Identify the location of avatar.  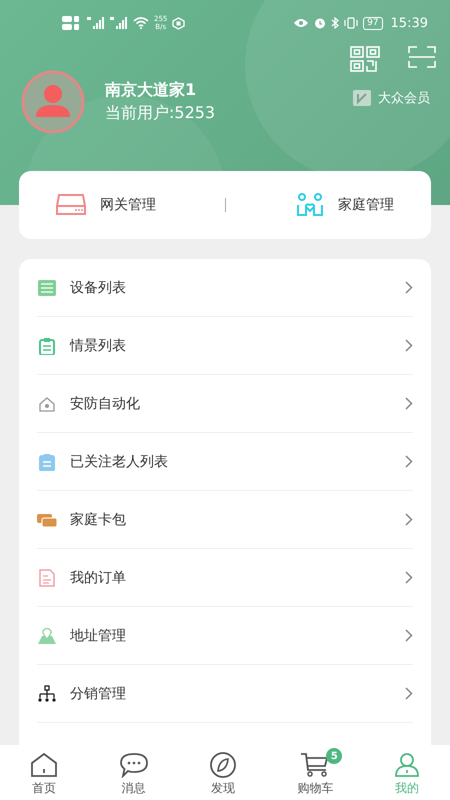
(53, 102).